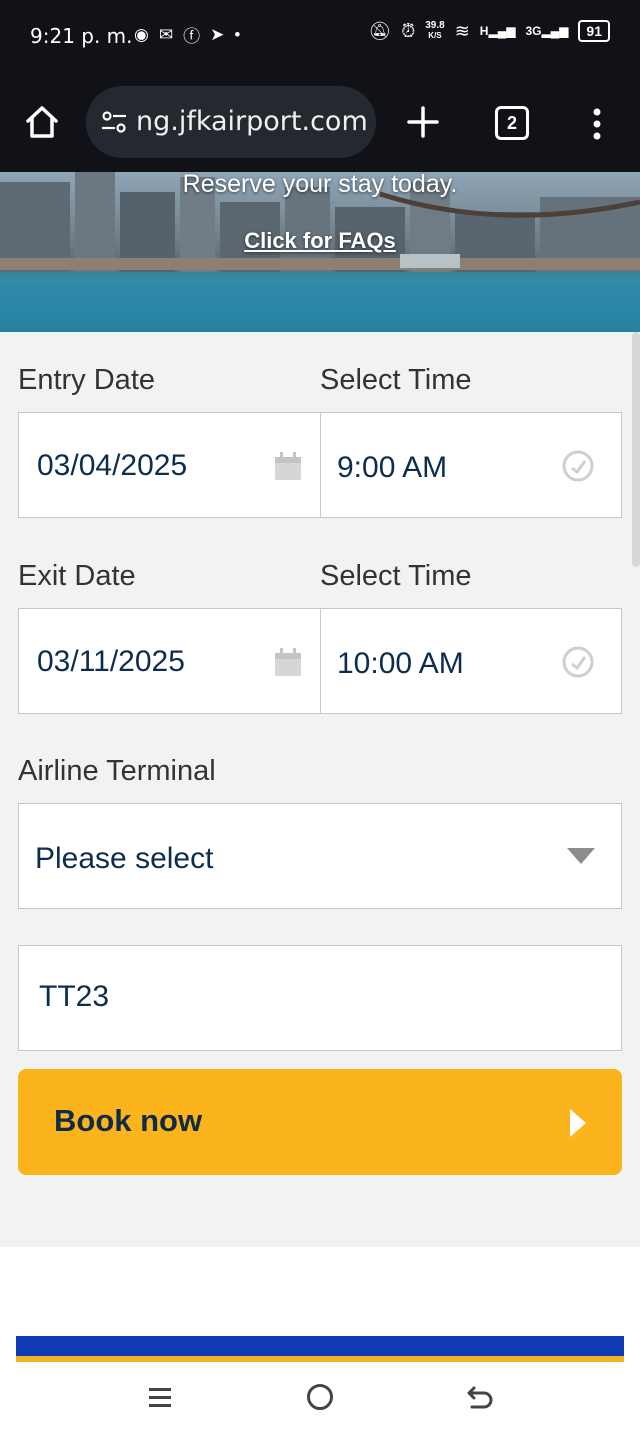 The height and width of the screenshot is (1433, 640). I want to click on system-icons: 🔕︎ ⏰︎ 39.8 K/S ≋ H▂▄▆ 3G▂▄▆ 91, so click(489, 31).